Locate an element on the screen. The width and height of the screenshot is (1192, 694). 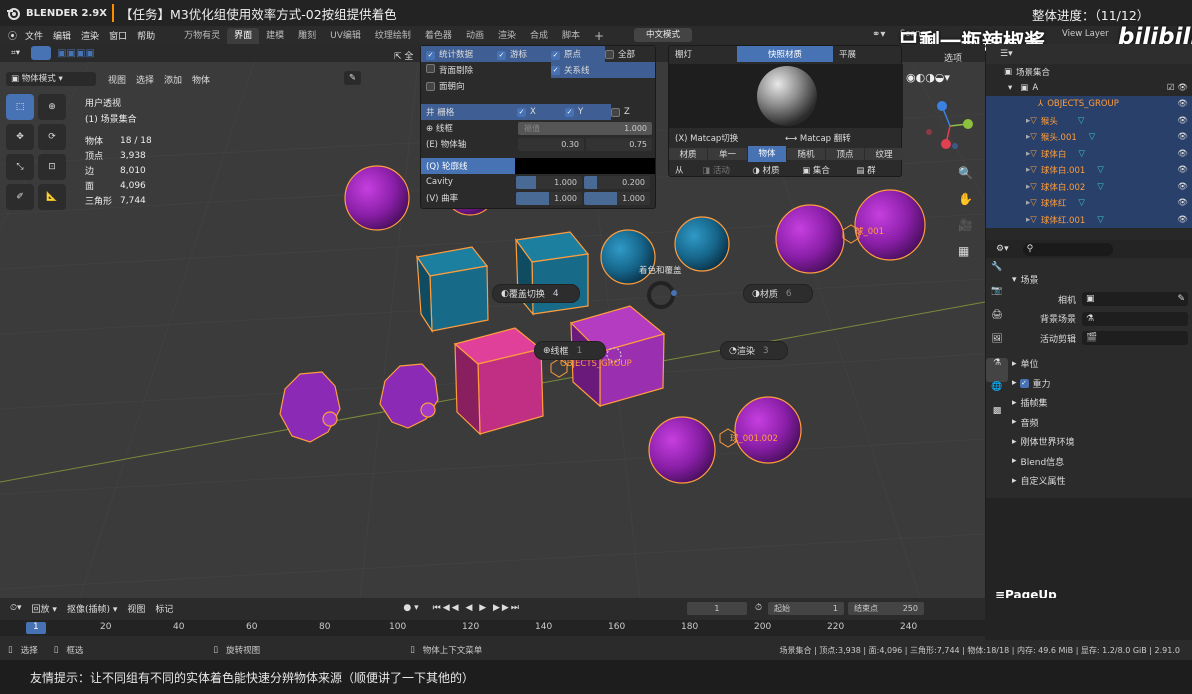
texture-tab-icon: ▩ is located at coordinates (997, 418).